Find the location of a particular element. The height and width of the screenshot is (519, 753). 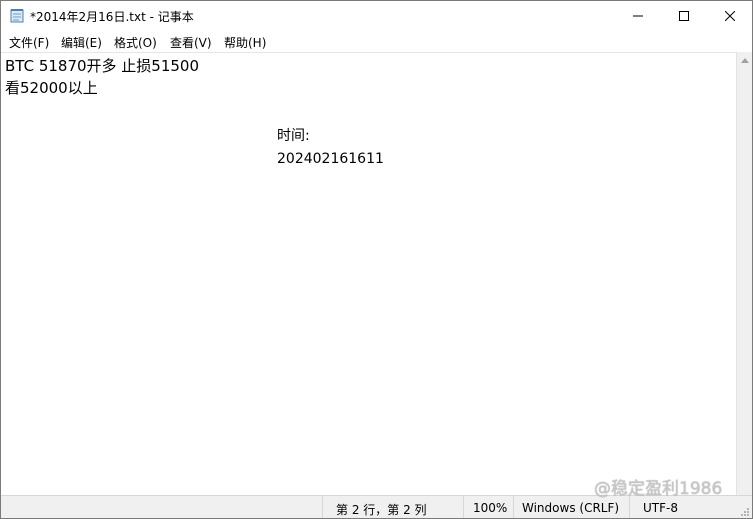

minimize-button is located at coordinates (638, 16).